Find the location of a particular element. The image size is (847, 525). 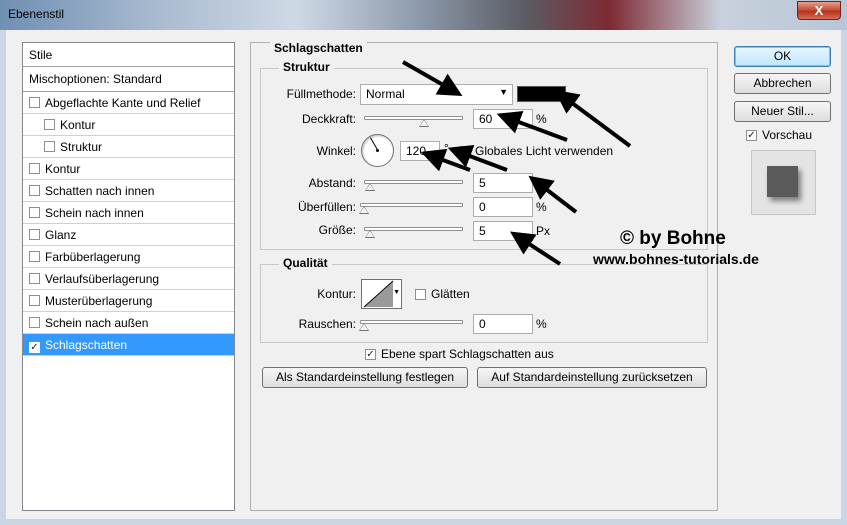

contour-preview-icon is located at coordinates (378, 294).